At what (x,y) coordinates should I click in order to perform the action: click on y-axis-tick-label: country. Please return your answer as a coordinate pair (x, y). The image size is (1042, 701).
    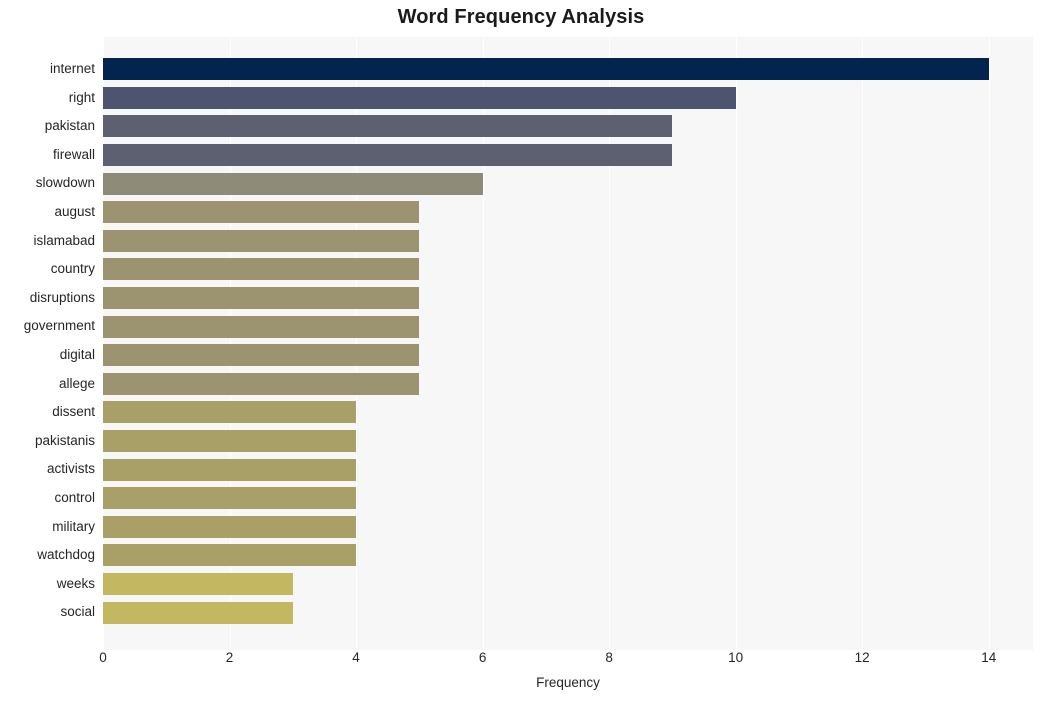
    Looking at the image, I should click on (72, 269).